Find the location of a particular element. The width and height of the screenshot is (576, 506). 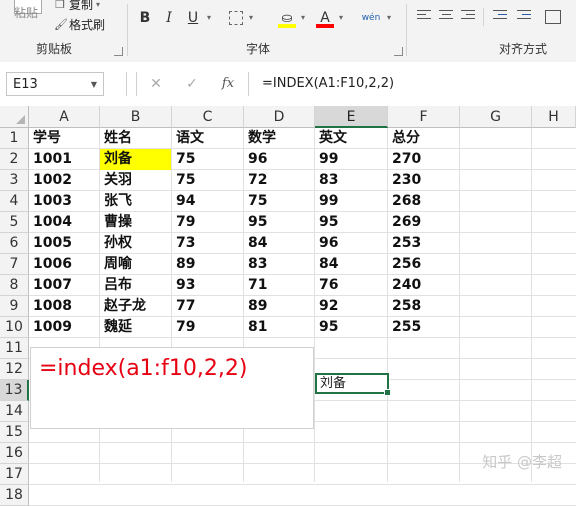

insert-function-button: fx is located at coordinates (228, 84).